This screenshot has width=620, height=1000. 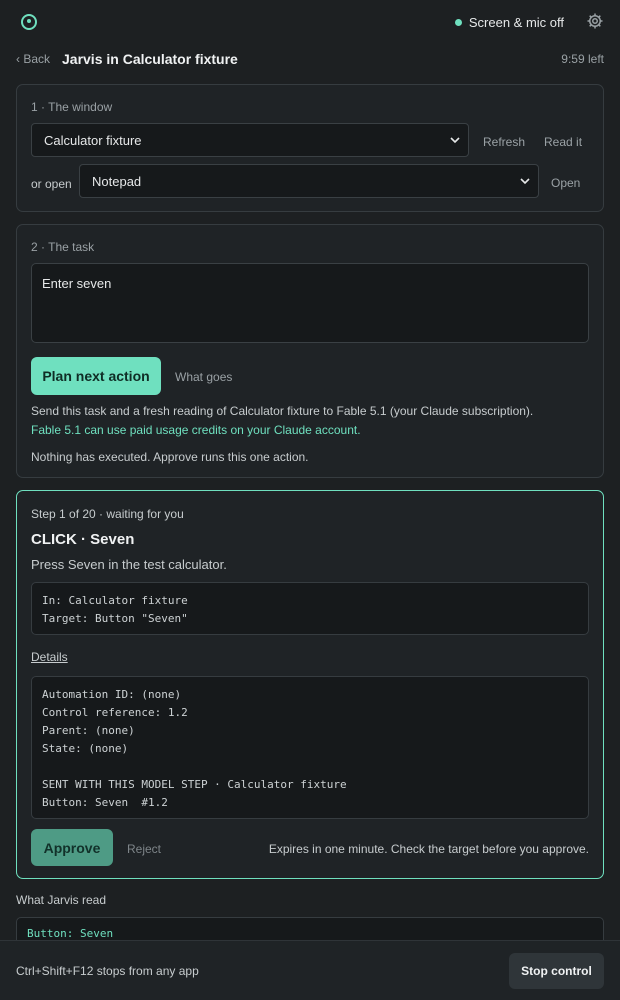 I want to click on task-section-label: 2 · The task, so click(x=63, y=247).